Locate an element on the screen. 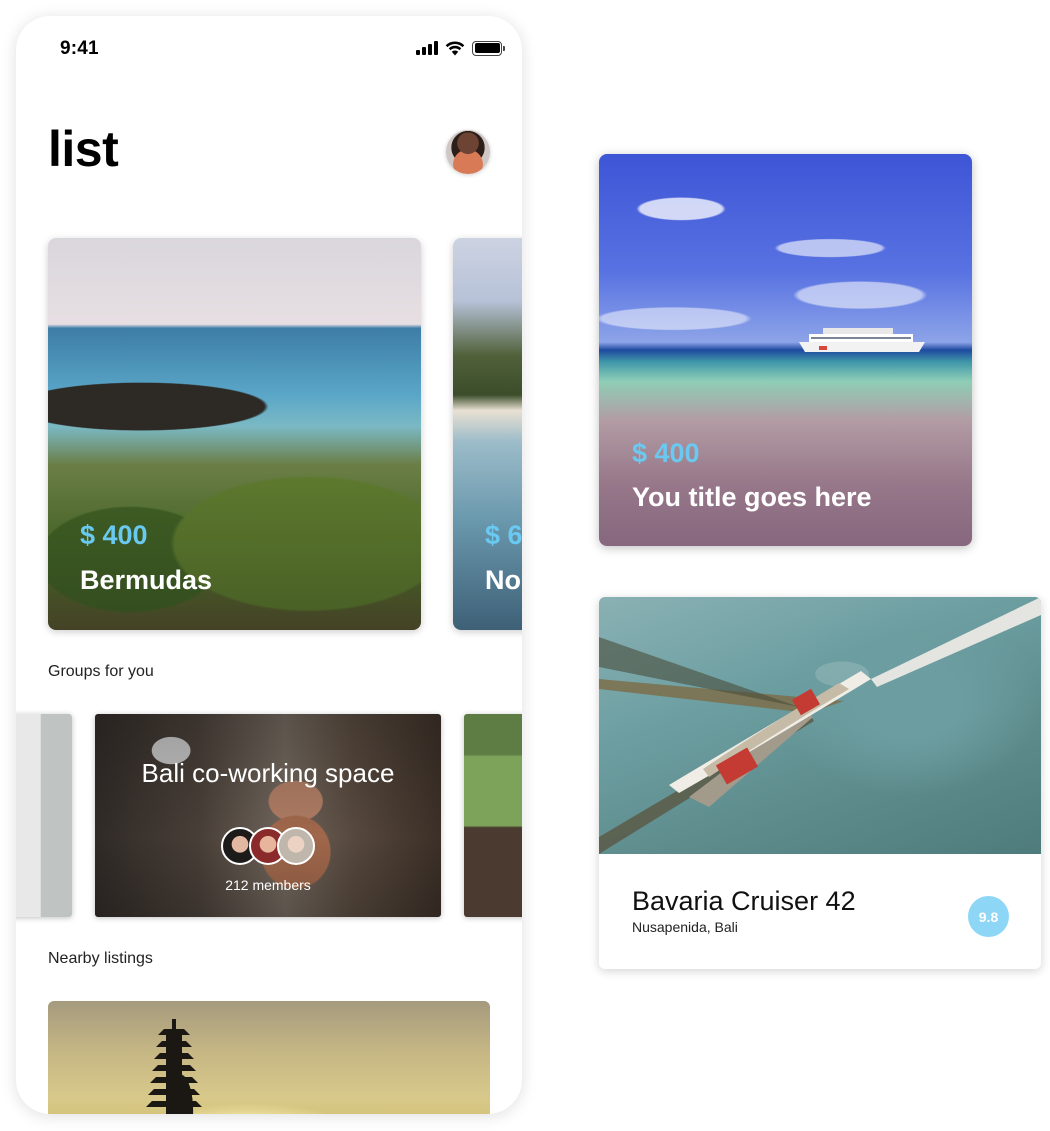 The height and width of the screenshot is (1131, 1050). cruise-ship-image is located at coordinates (862, 340).